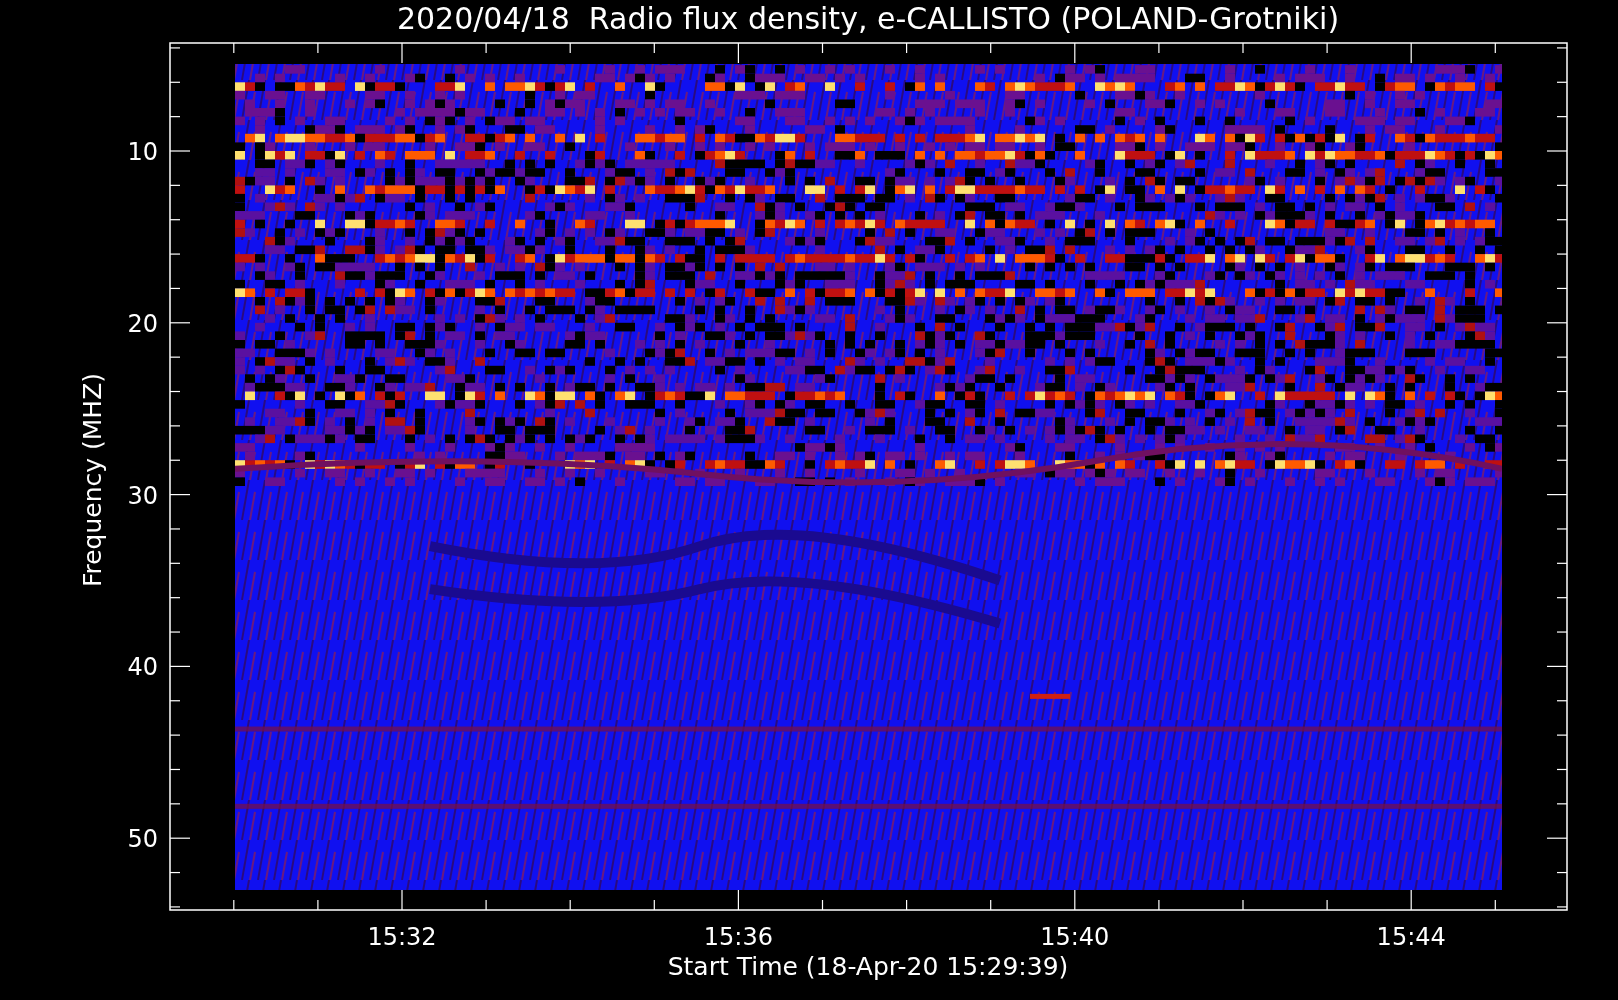  I want to click on tick-label: 50, so click(142, 839).